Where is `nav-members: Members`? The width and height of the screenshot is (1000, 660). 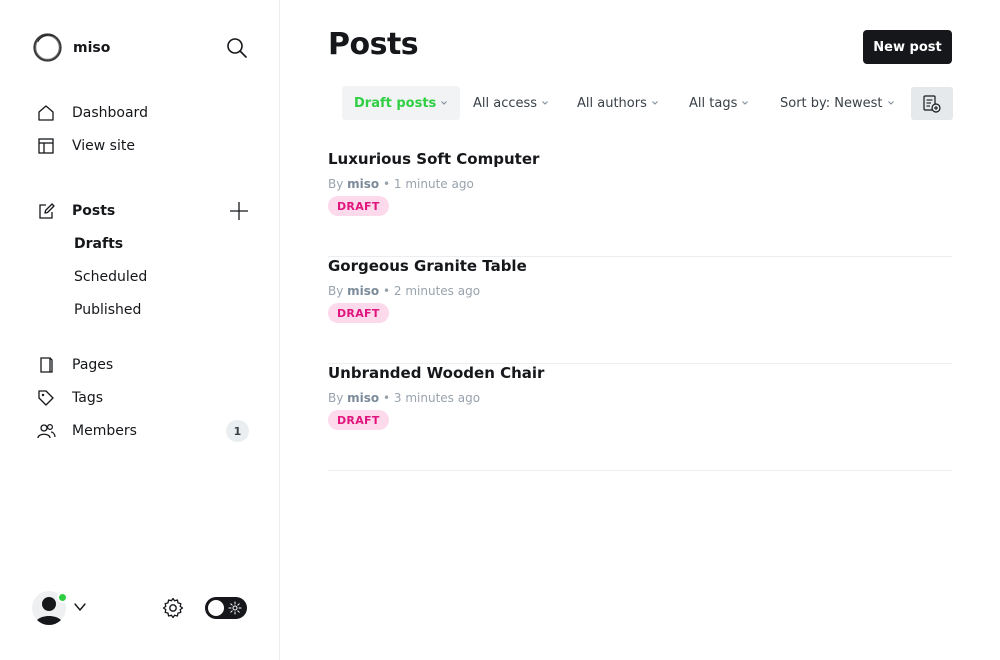
nav-members: Members is located at coordinates (86, 431).